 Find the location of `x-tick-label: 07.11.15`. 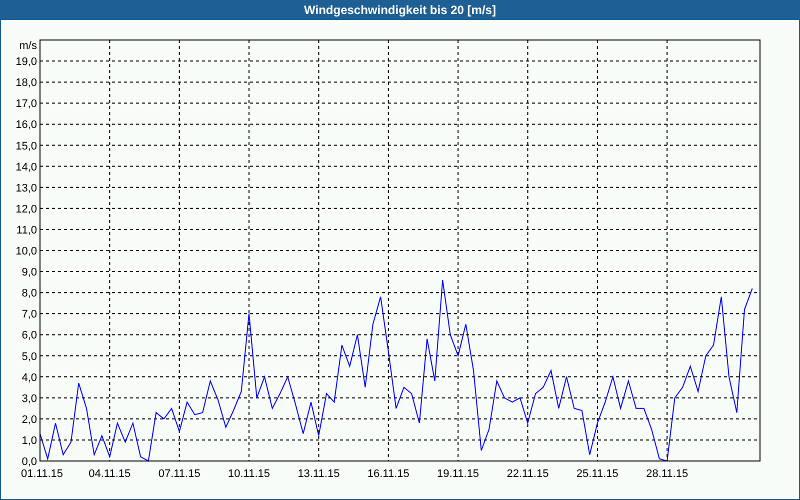

x-tick-label: 07.11.15 is located at coordinates (179, 474).